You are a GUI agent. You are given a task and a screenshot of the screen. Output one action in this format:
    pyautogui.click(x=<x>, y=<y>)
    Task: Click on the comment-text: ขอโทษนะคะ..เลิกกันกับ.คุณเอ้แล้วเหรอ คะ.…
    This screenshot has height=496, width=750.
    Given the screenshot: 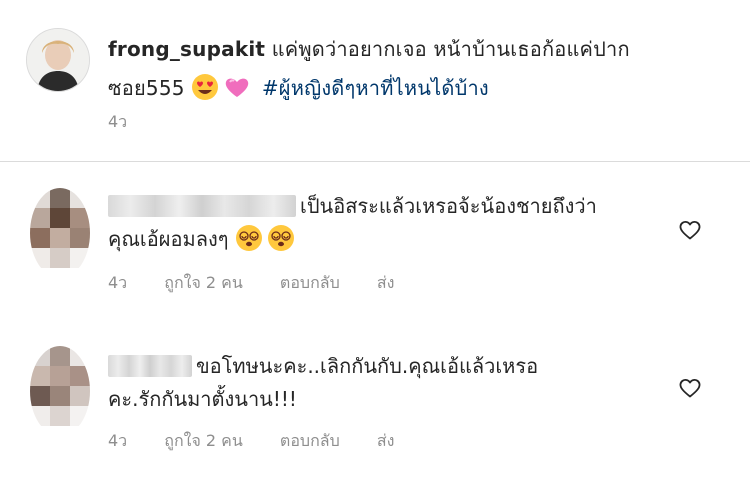 What is the action you would take?
    pyautogui.click(x=388, y=383)
    